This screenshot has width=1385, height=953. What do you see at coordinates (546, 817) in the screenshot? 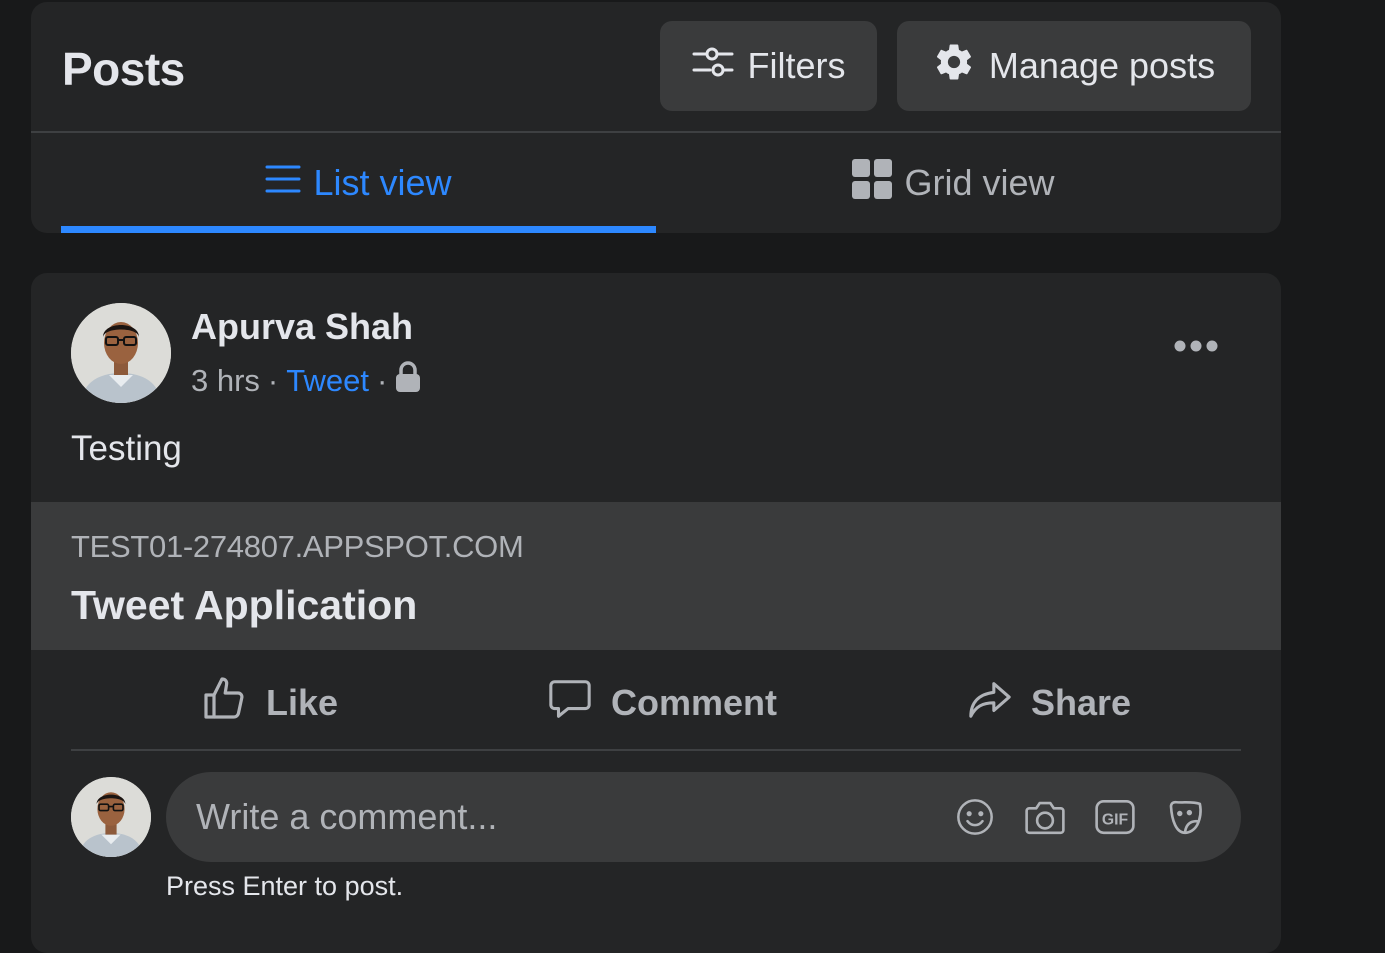
I see `comment-input` at bounding box center [546, 817].